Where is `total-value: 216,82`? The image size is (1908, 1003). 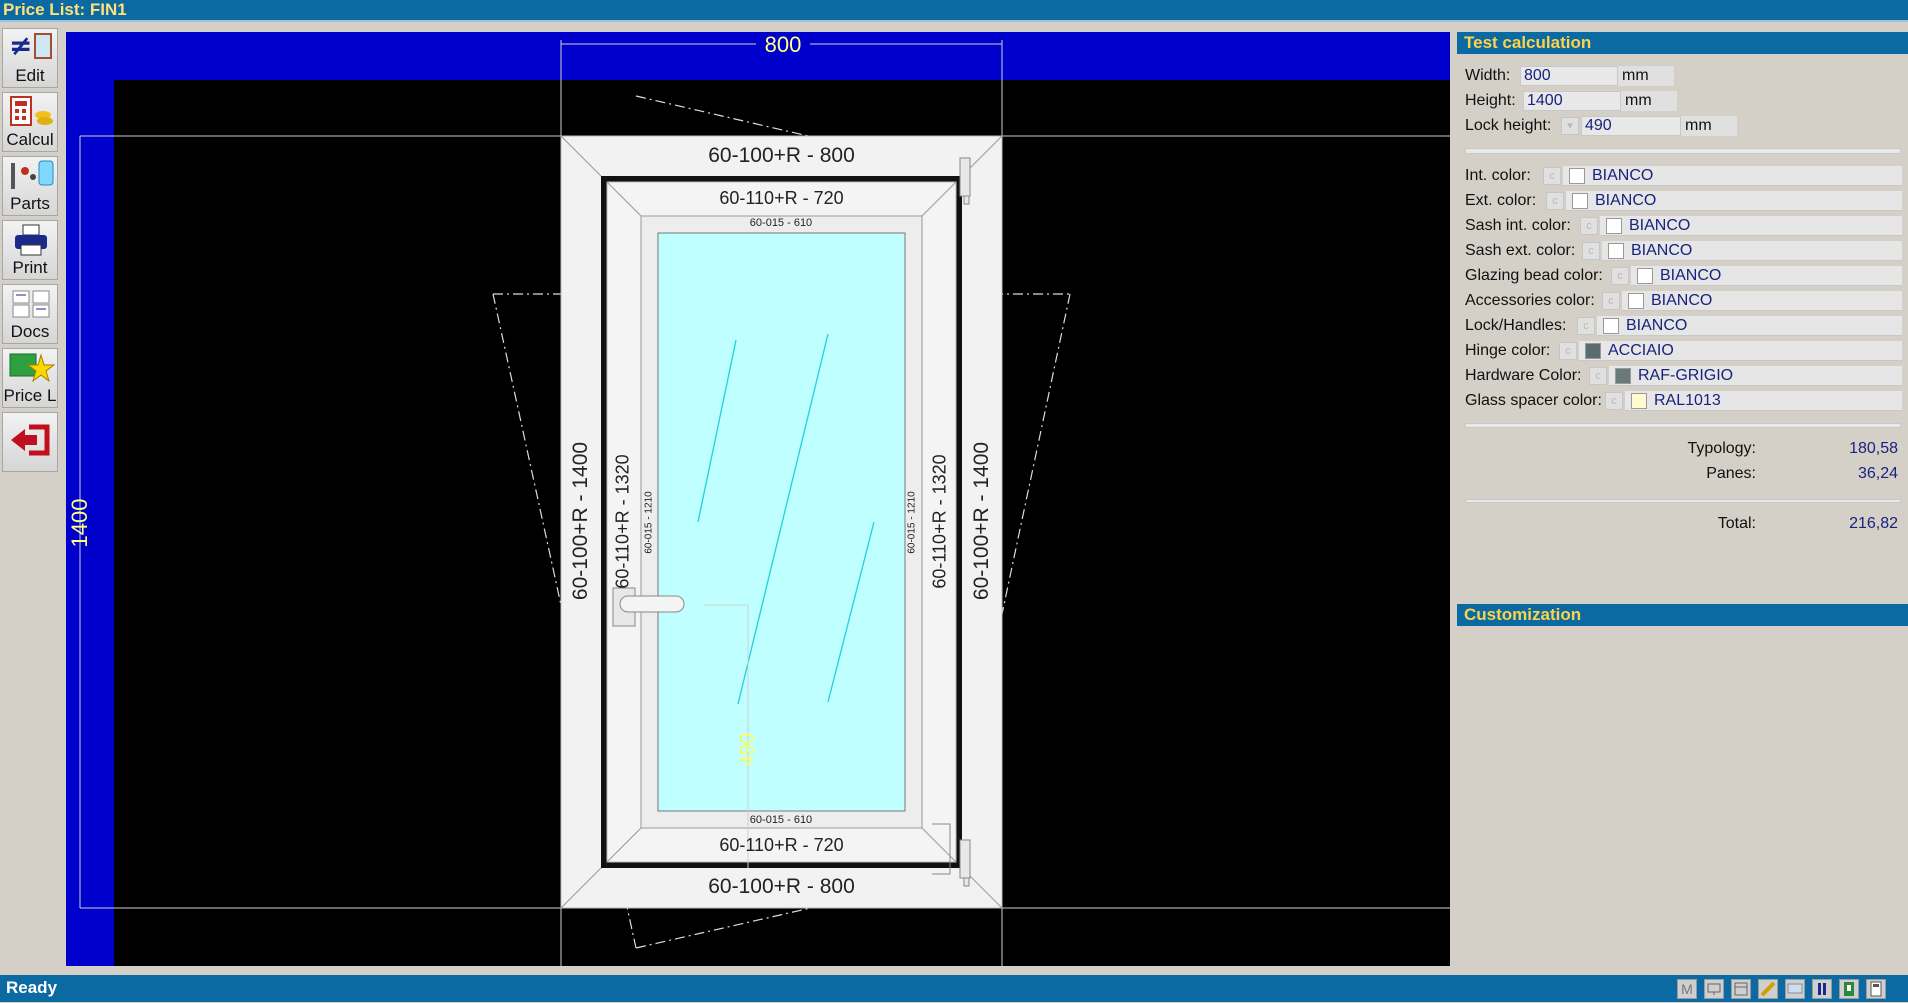 total-value: 216,82 is located at coordinates (1873, 523).